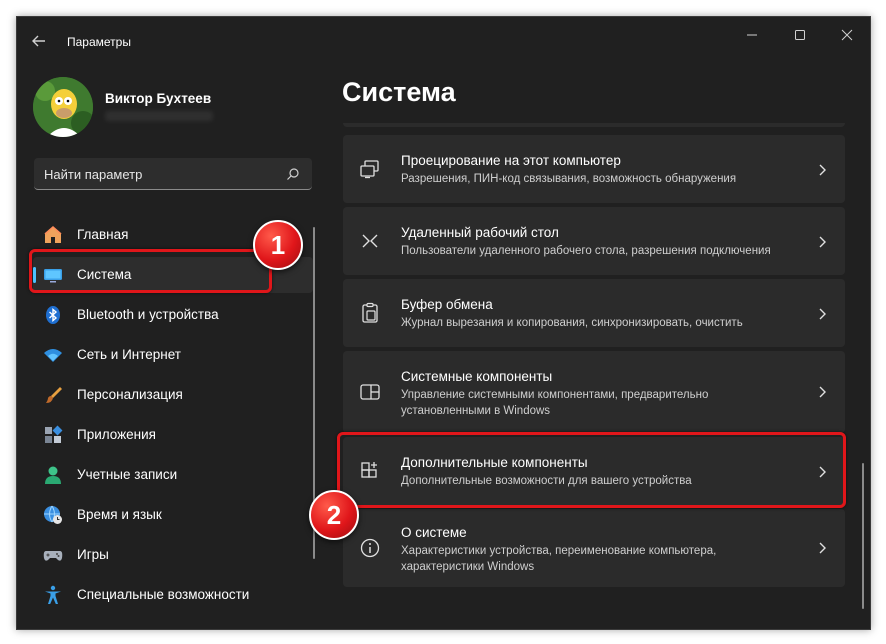 This screenshot has height=644, width=886. I want to click on close-icon, so click(847, 35).